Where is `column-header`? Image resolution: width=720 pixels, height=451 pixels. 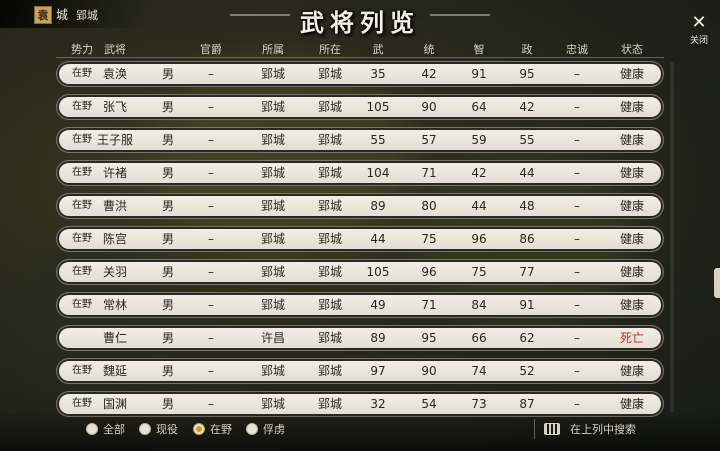 column-header is located at coordinates (168, 48).